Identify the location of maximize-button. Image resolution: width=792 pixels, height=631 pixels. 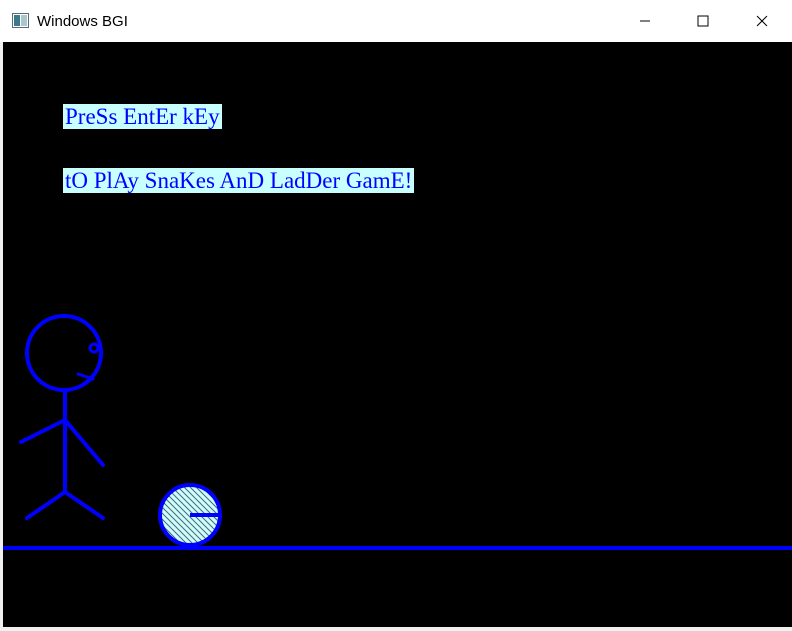
(703, 21).